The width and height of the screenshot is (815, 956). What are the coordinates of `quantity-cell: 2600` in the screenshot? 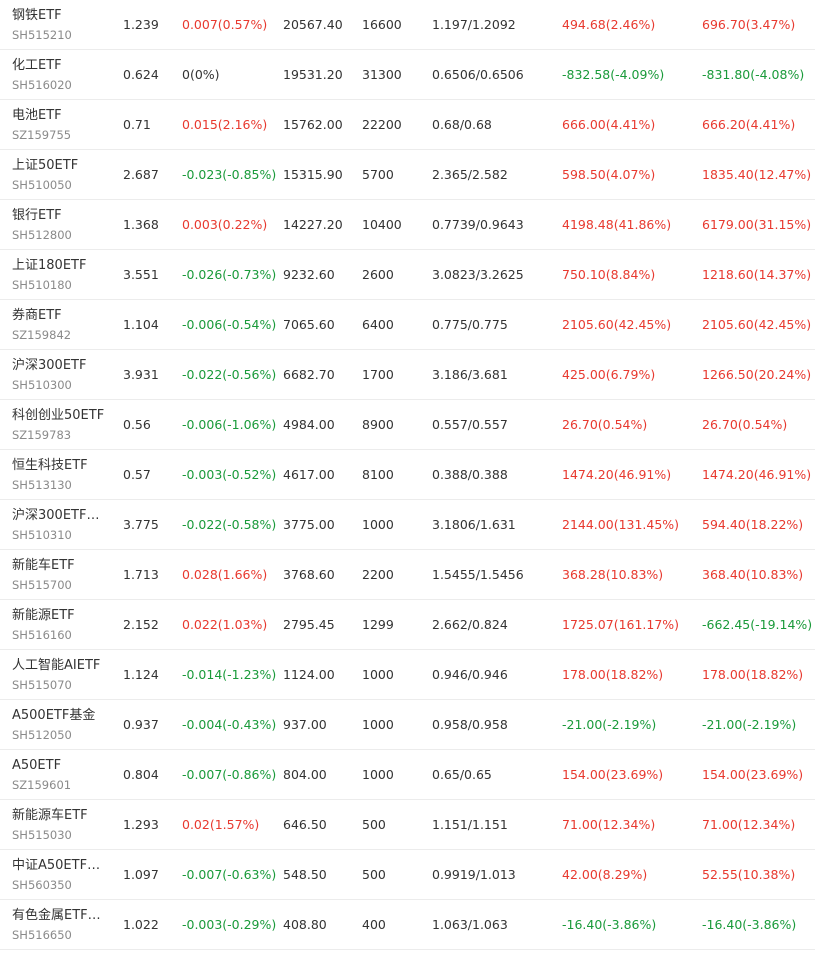 It's located at (378, 274).